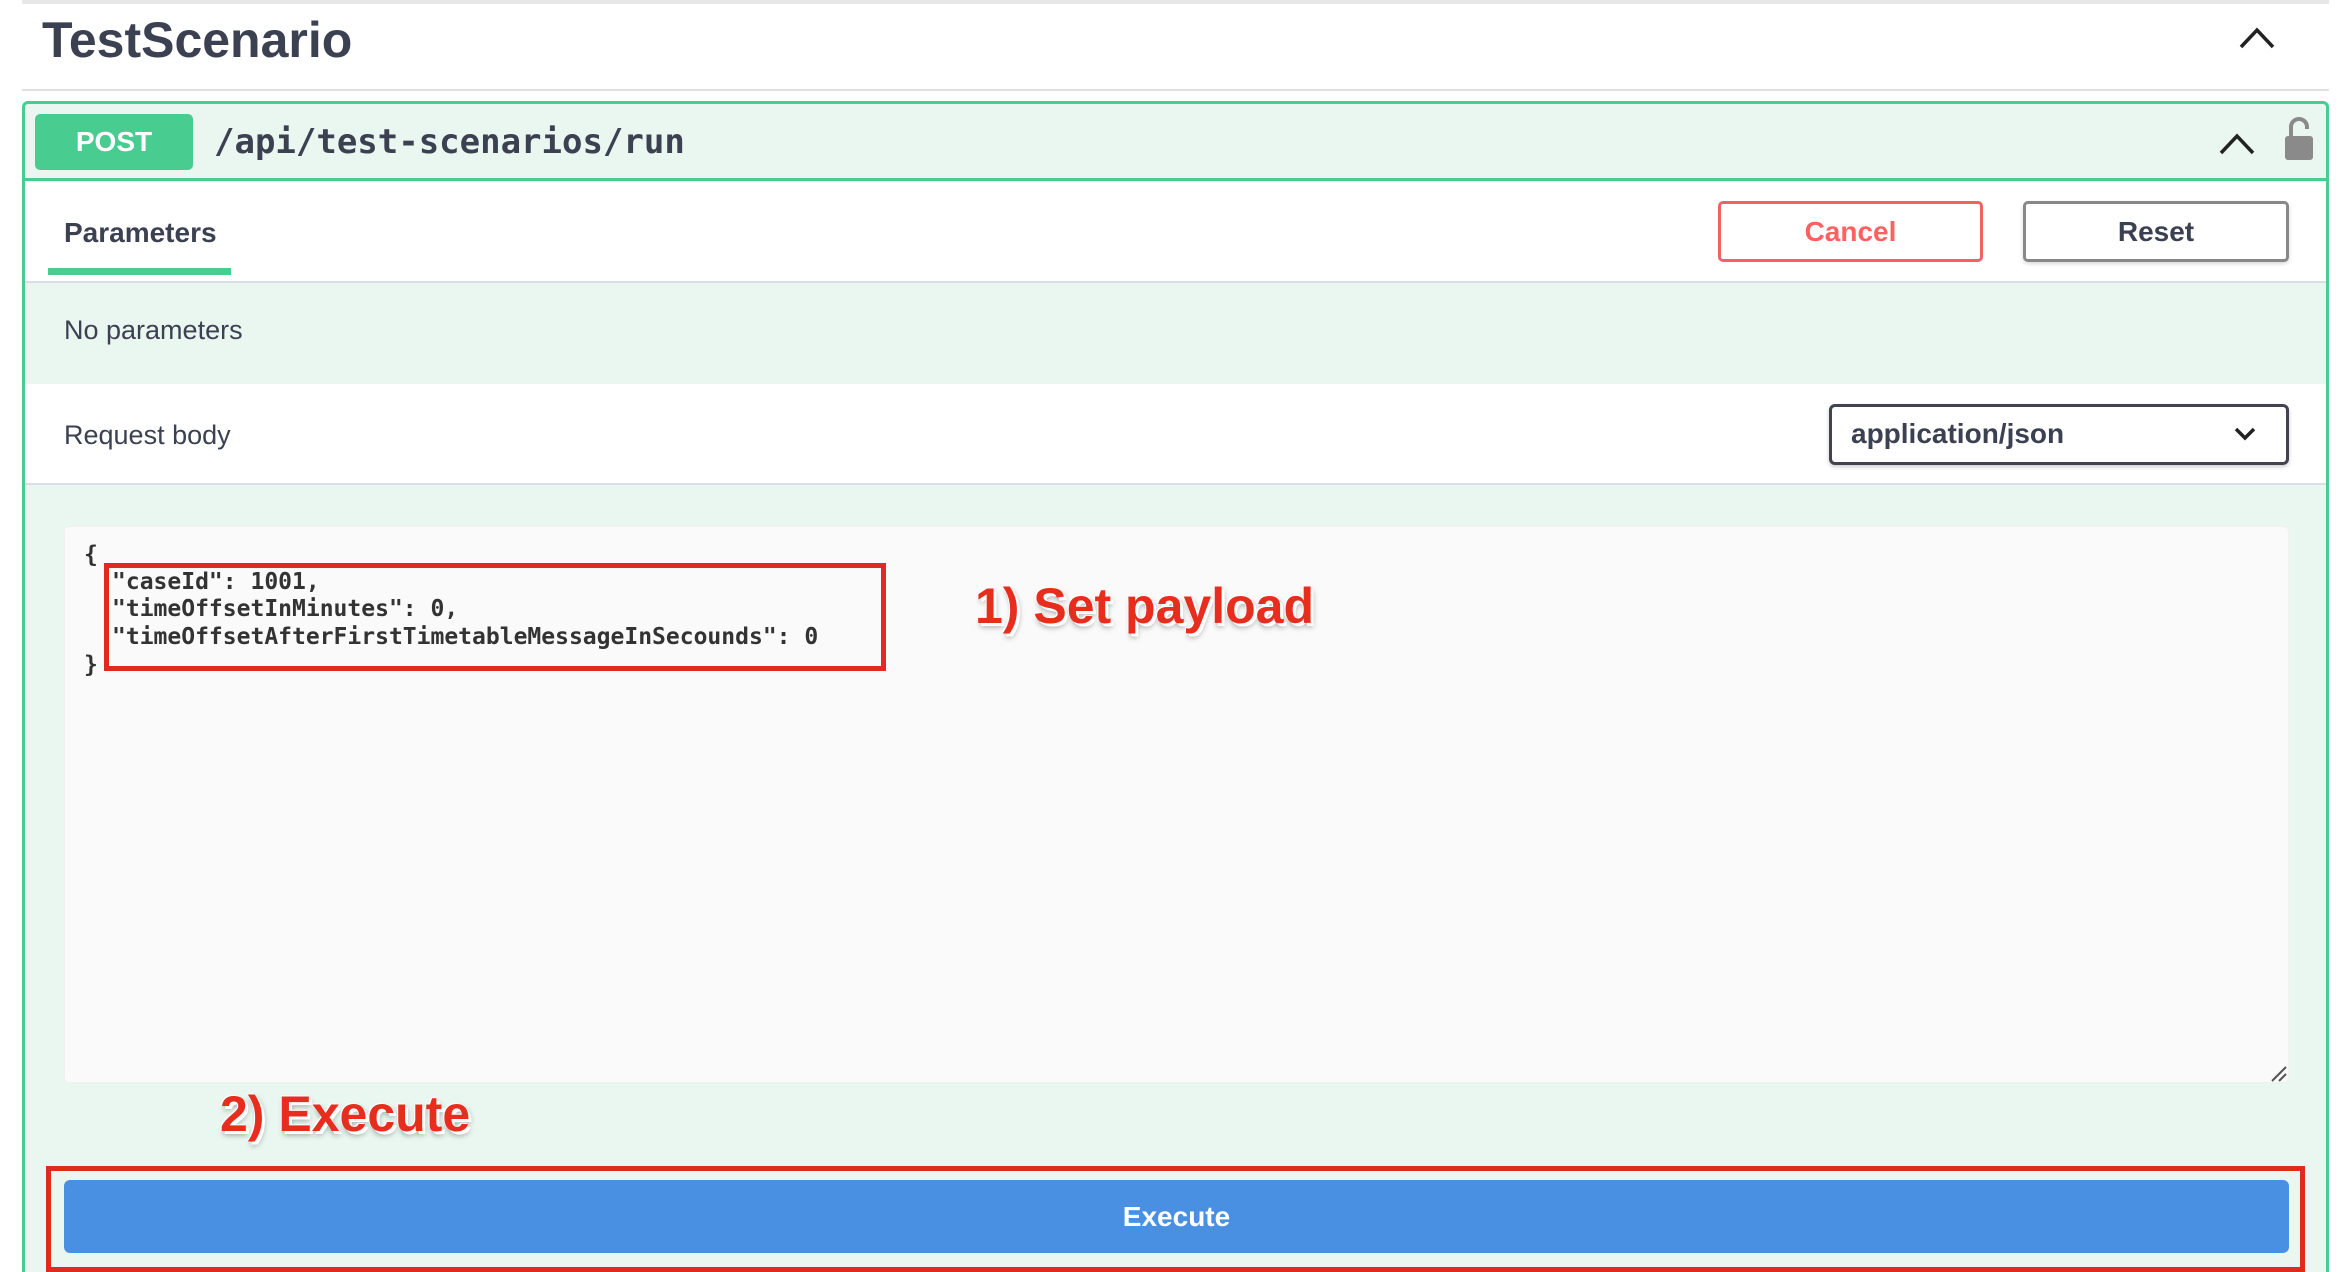  What do you see at coordinates (1850, 231) in the screenshot?
I see `cancel-button: Cancel` at bounding box center [1850, 231].